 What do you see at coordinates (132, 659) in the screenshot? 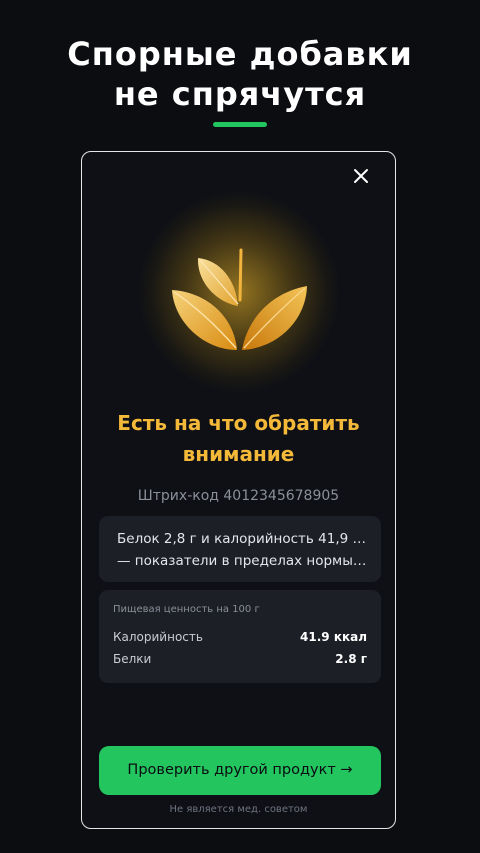
I see `nutrition-label: Белки` at bounding box center [132, 659].